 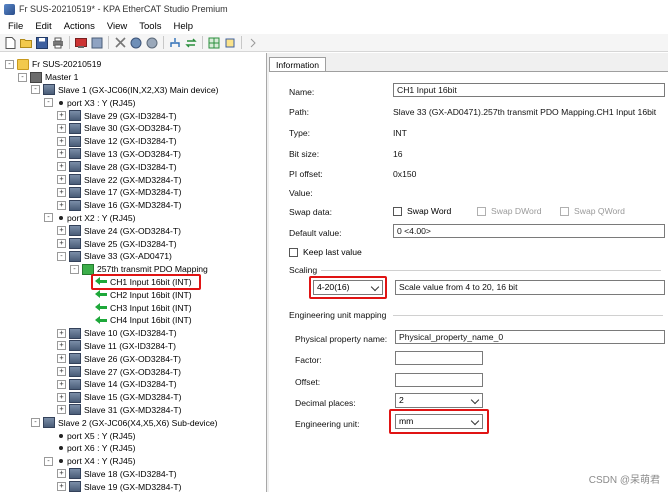 I want to click on tree-node: + Slave 28 (GX-ID3284-T), so click(x=117, y=166).